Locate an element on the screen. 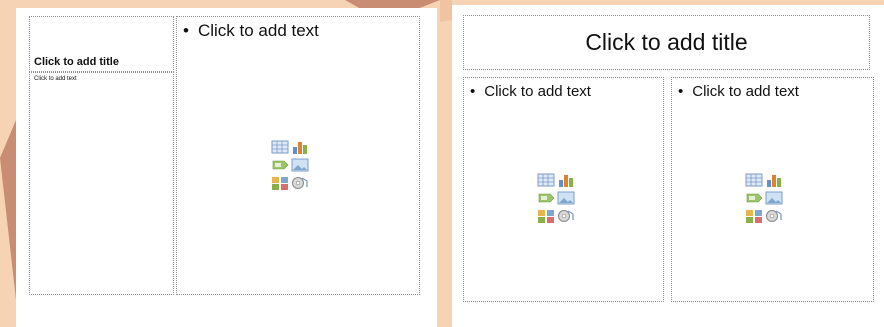  caption-placeholder: Click to add text is located at coordinates (101, 183).